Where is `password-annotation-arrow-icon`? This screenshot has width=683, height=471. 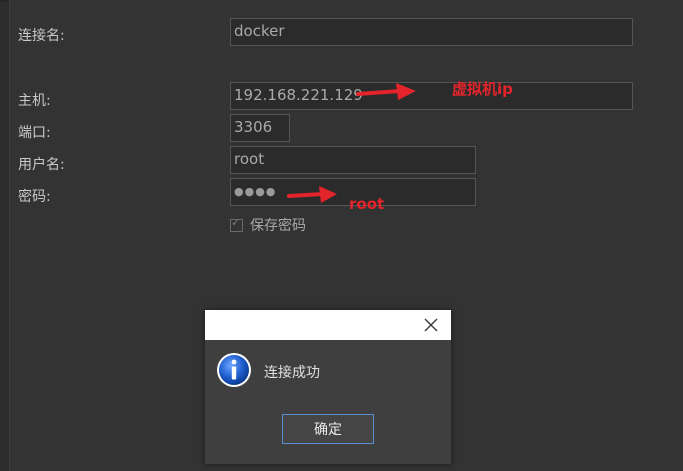 password-annotation-arrow-icon is located at coordinates (312, 194).